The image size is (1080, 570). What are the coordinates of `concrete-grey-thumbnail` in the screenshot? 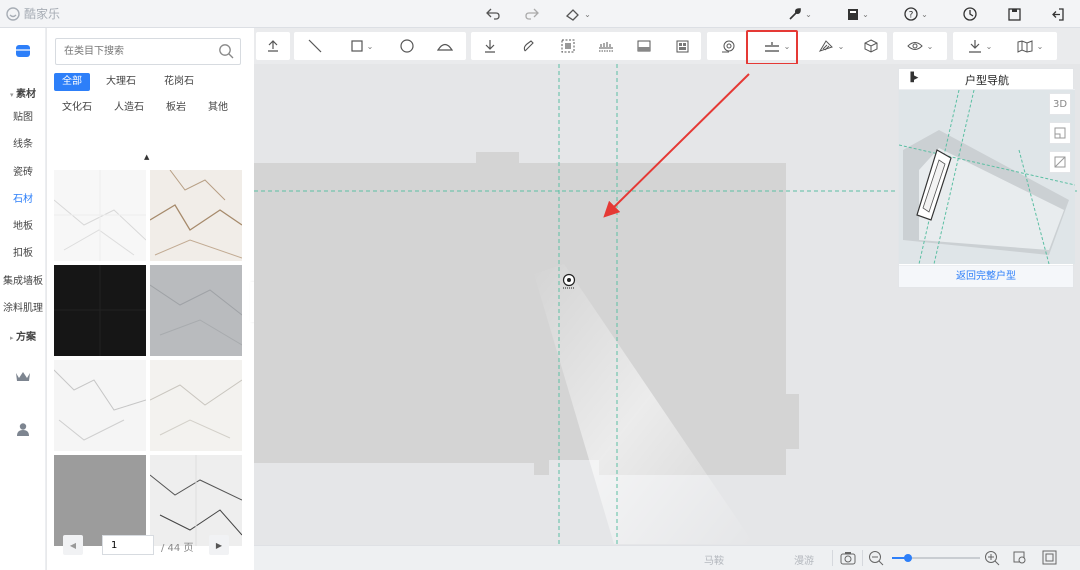 It's located at (100, 500).